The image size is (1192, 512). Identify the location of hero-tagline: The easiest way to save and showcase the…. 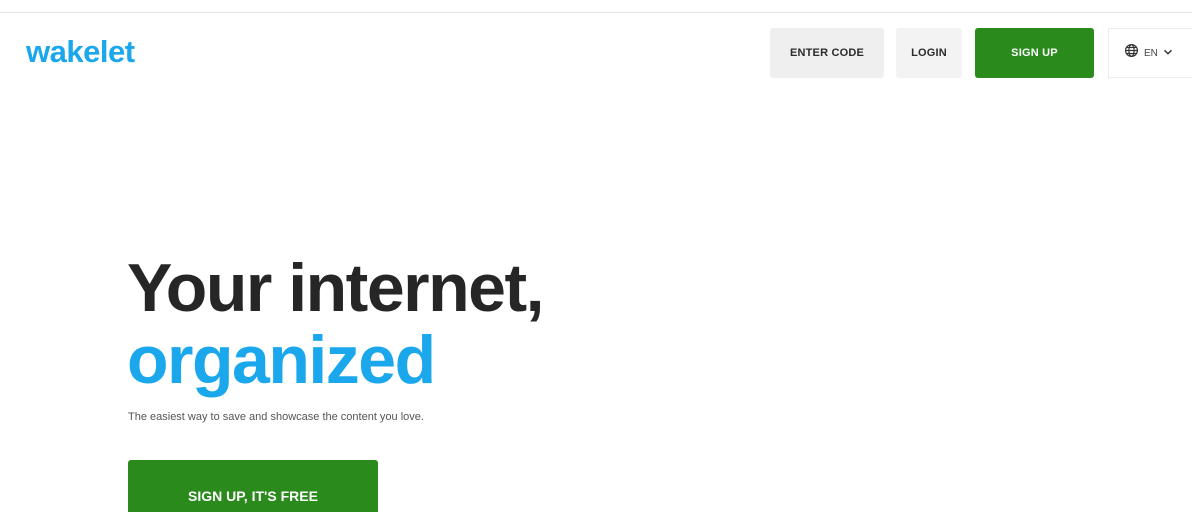
(276, 417).